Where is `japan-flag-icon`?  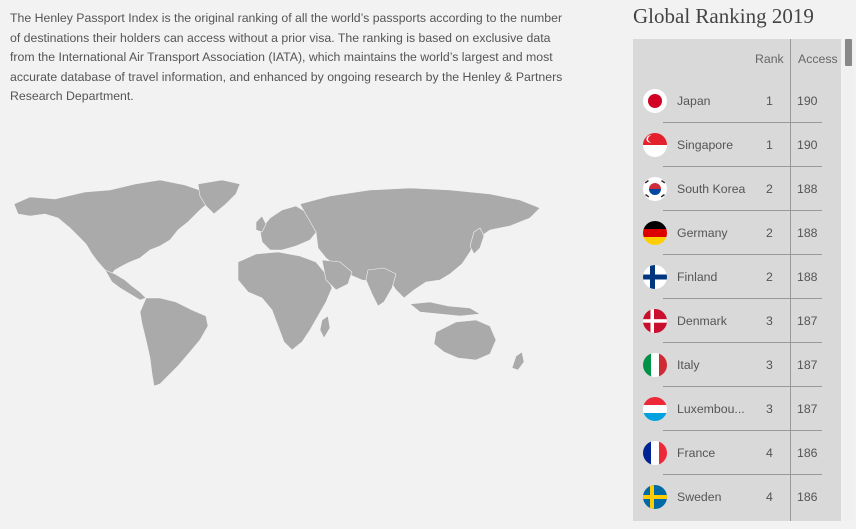
japan-flag-icon is located at coordinates (655, 101).